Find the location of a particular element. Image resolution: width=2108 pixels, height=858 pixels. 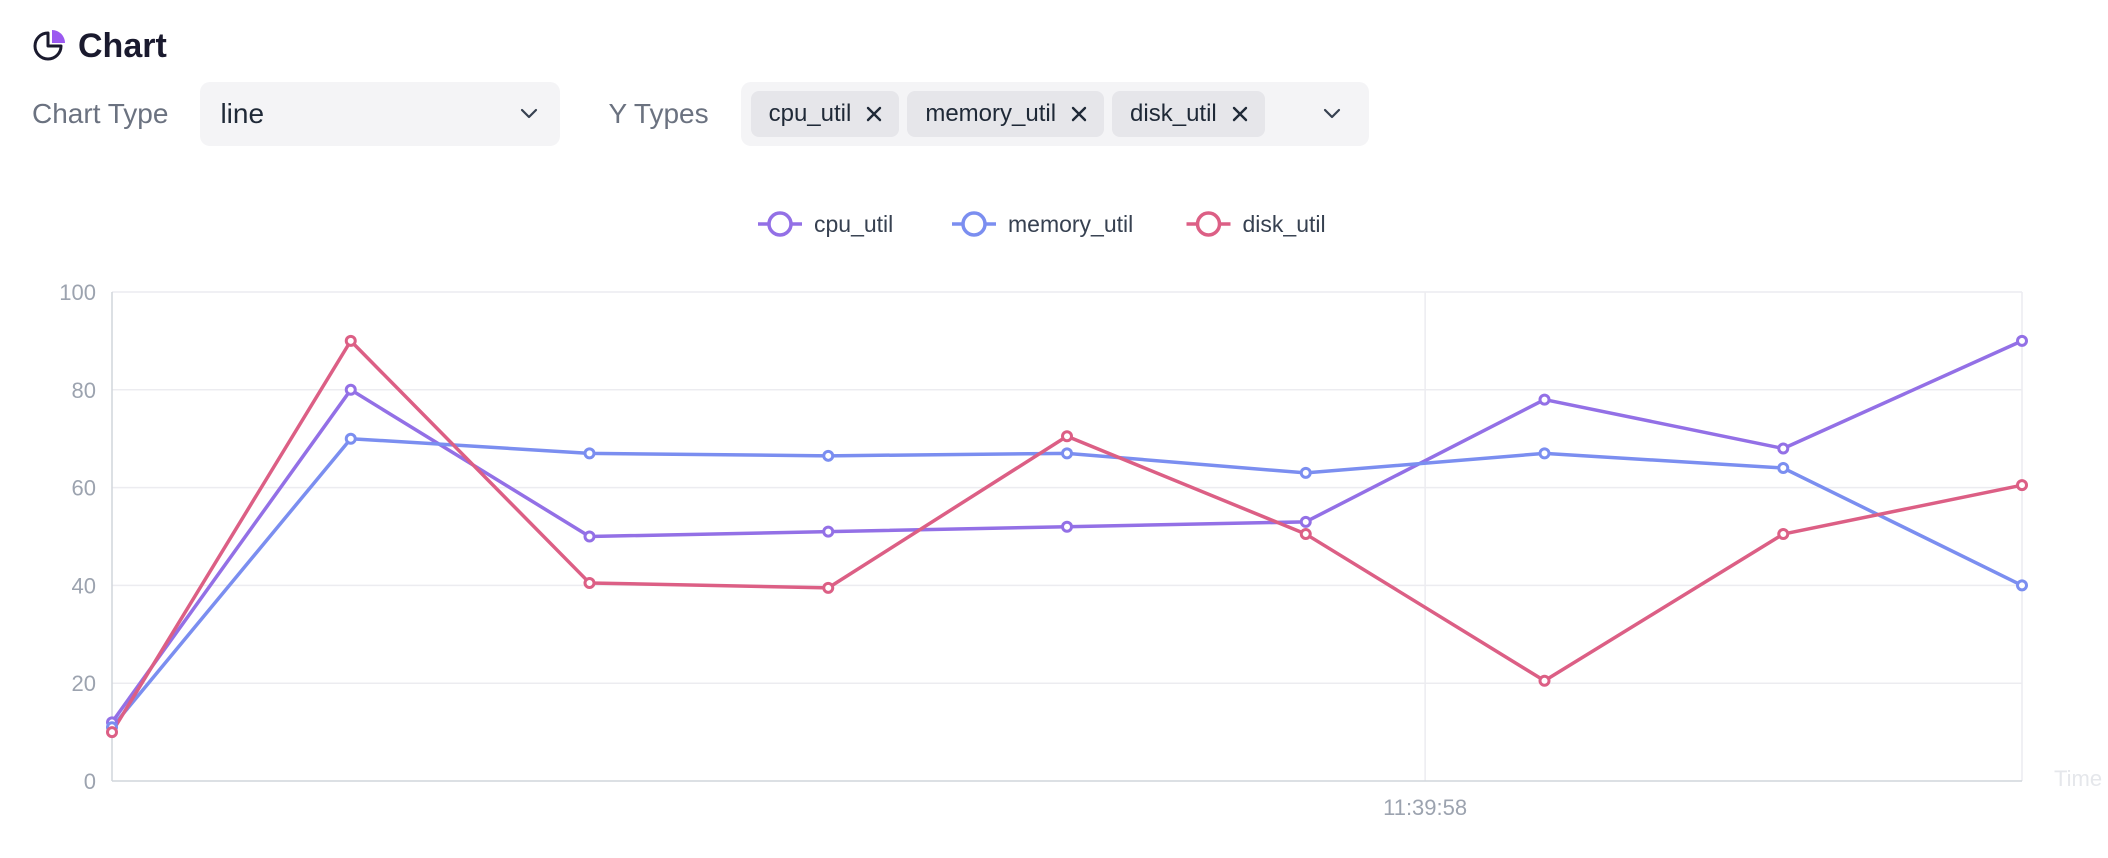

y-tick-label: 100 is located at coordinates (77, 292).